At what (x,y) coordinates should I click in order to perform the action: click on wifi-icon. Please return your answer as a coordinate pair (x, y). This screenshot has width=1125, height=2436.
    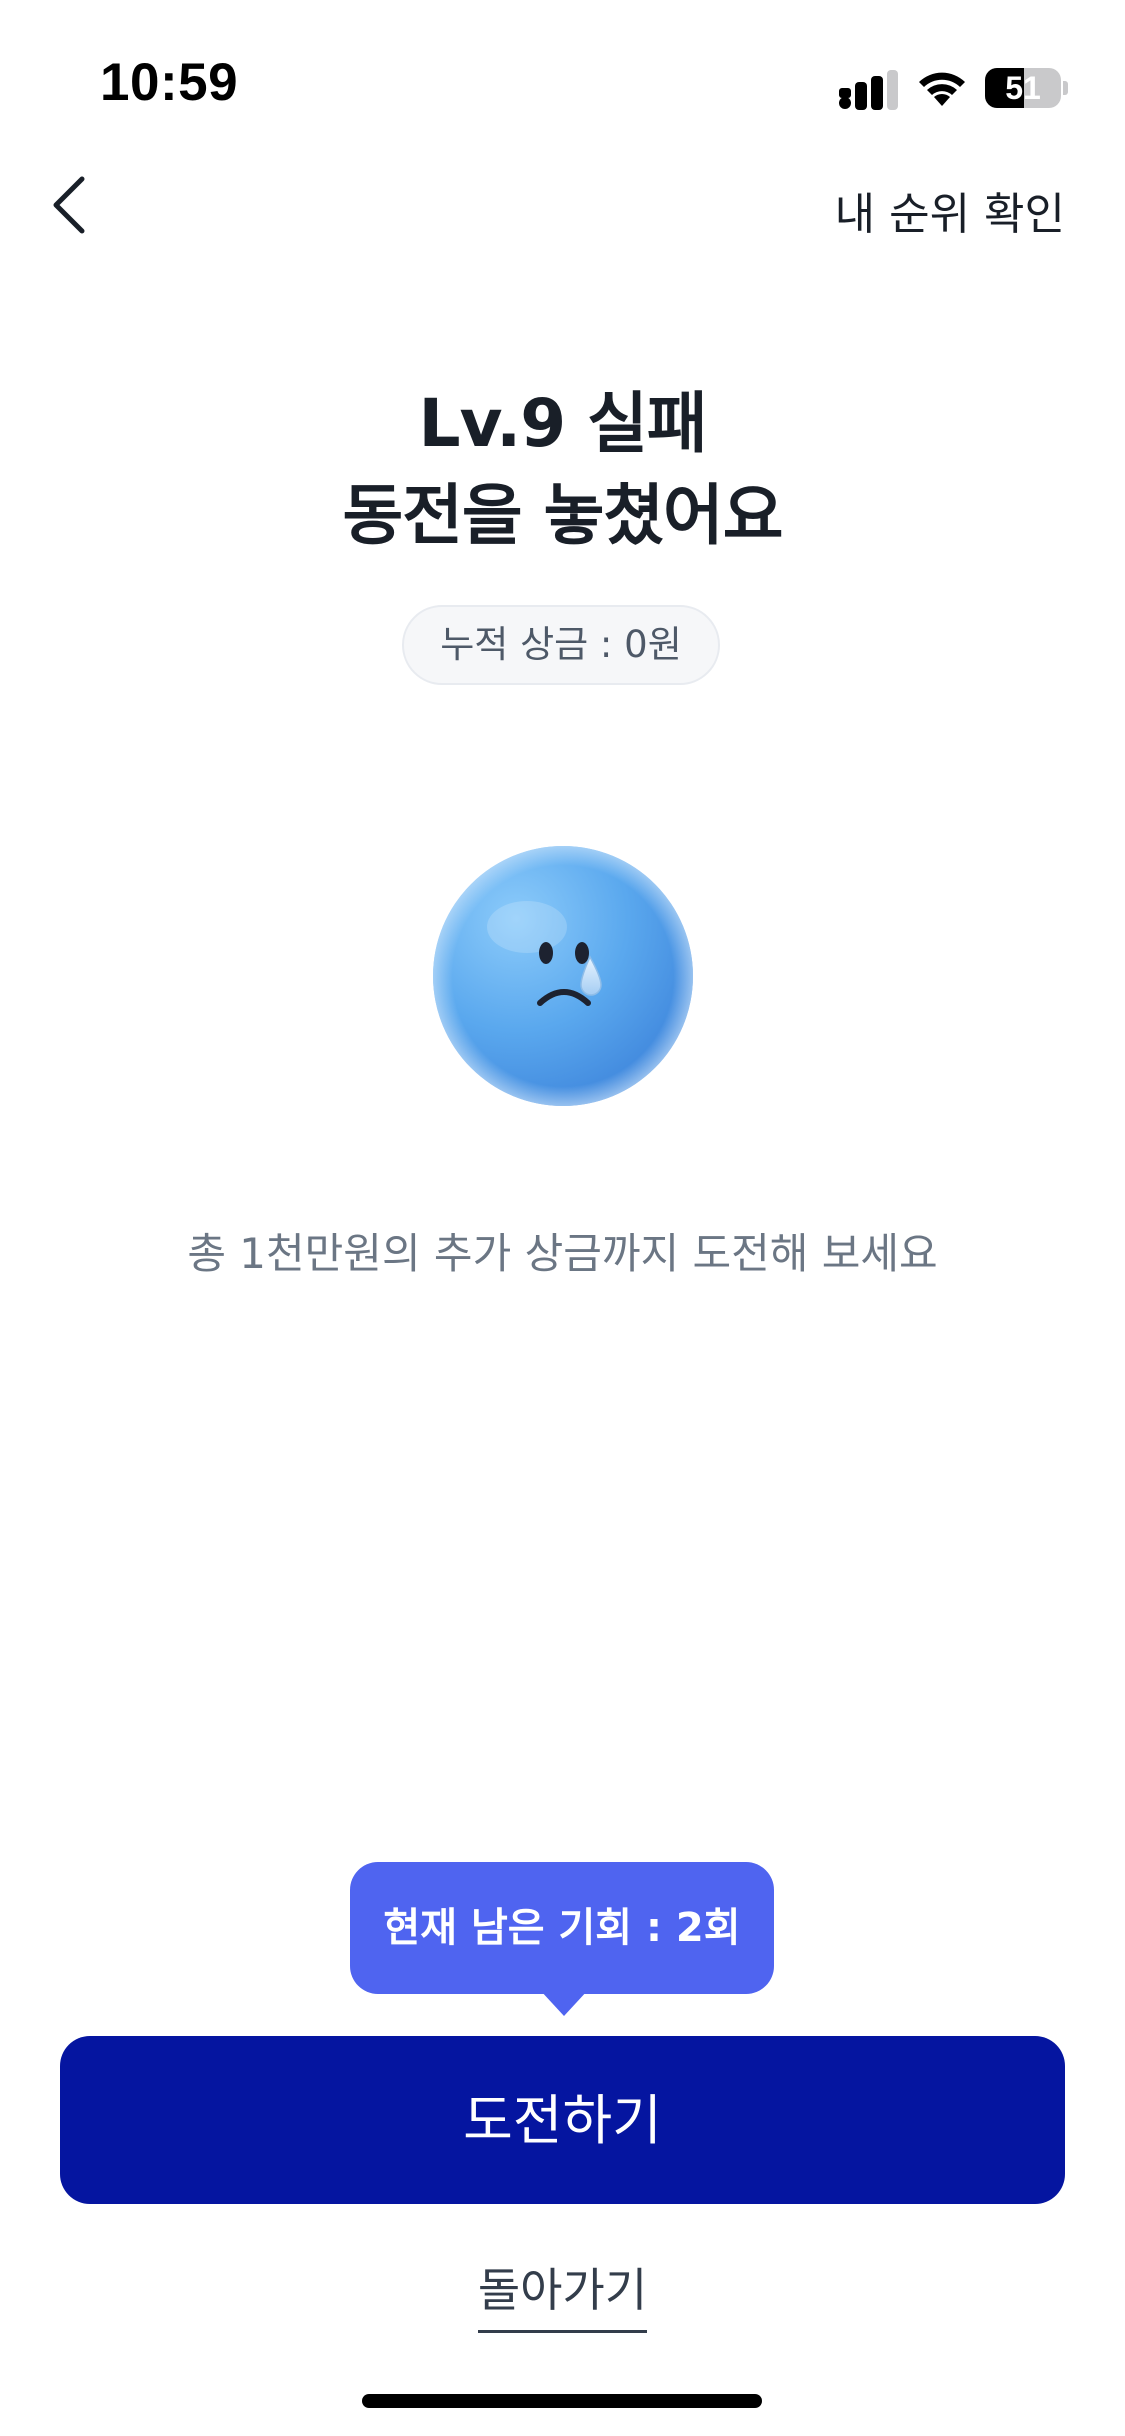
    Looking at the image, I should click on (942, 89).